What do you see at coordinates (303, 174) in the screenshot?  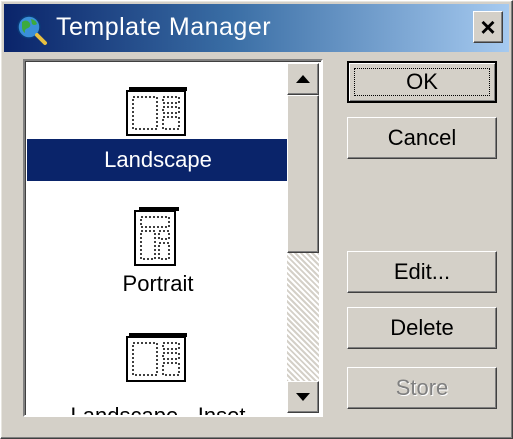 I see `scroll-thumb` at bounding box center [303, 174].